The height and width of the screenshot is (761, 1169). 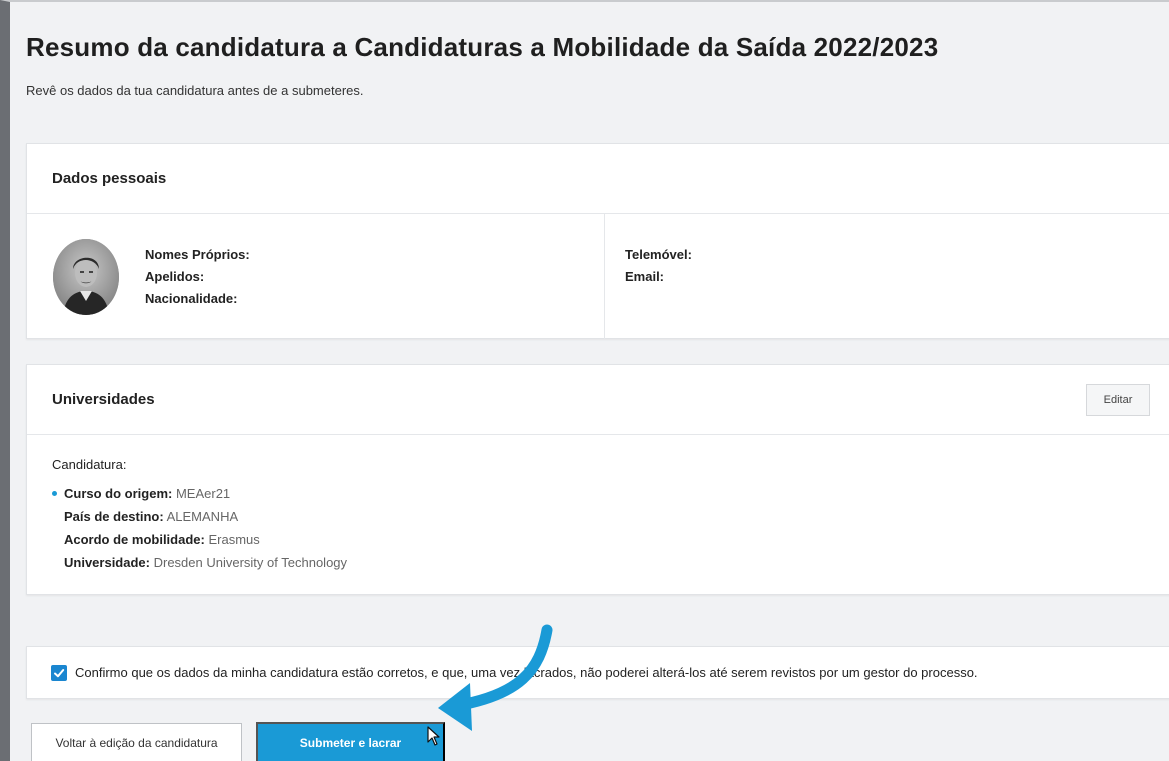 What do you see at coordinates (175, 276) in the screenshot?
I see `surnames-label: Apelidos:` at bounding box center [175, 276].